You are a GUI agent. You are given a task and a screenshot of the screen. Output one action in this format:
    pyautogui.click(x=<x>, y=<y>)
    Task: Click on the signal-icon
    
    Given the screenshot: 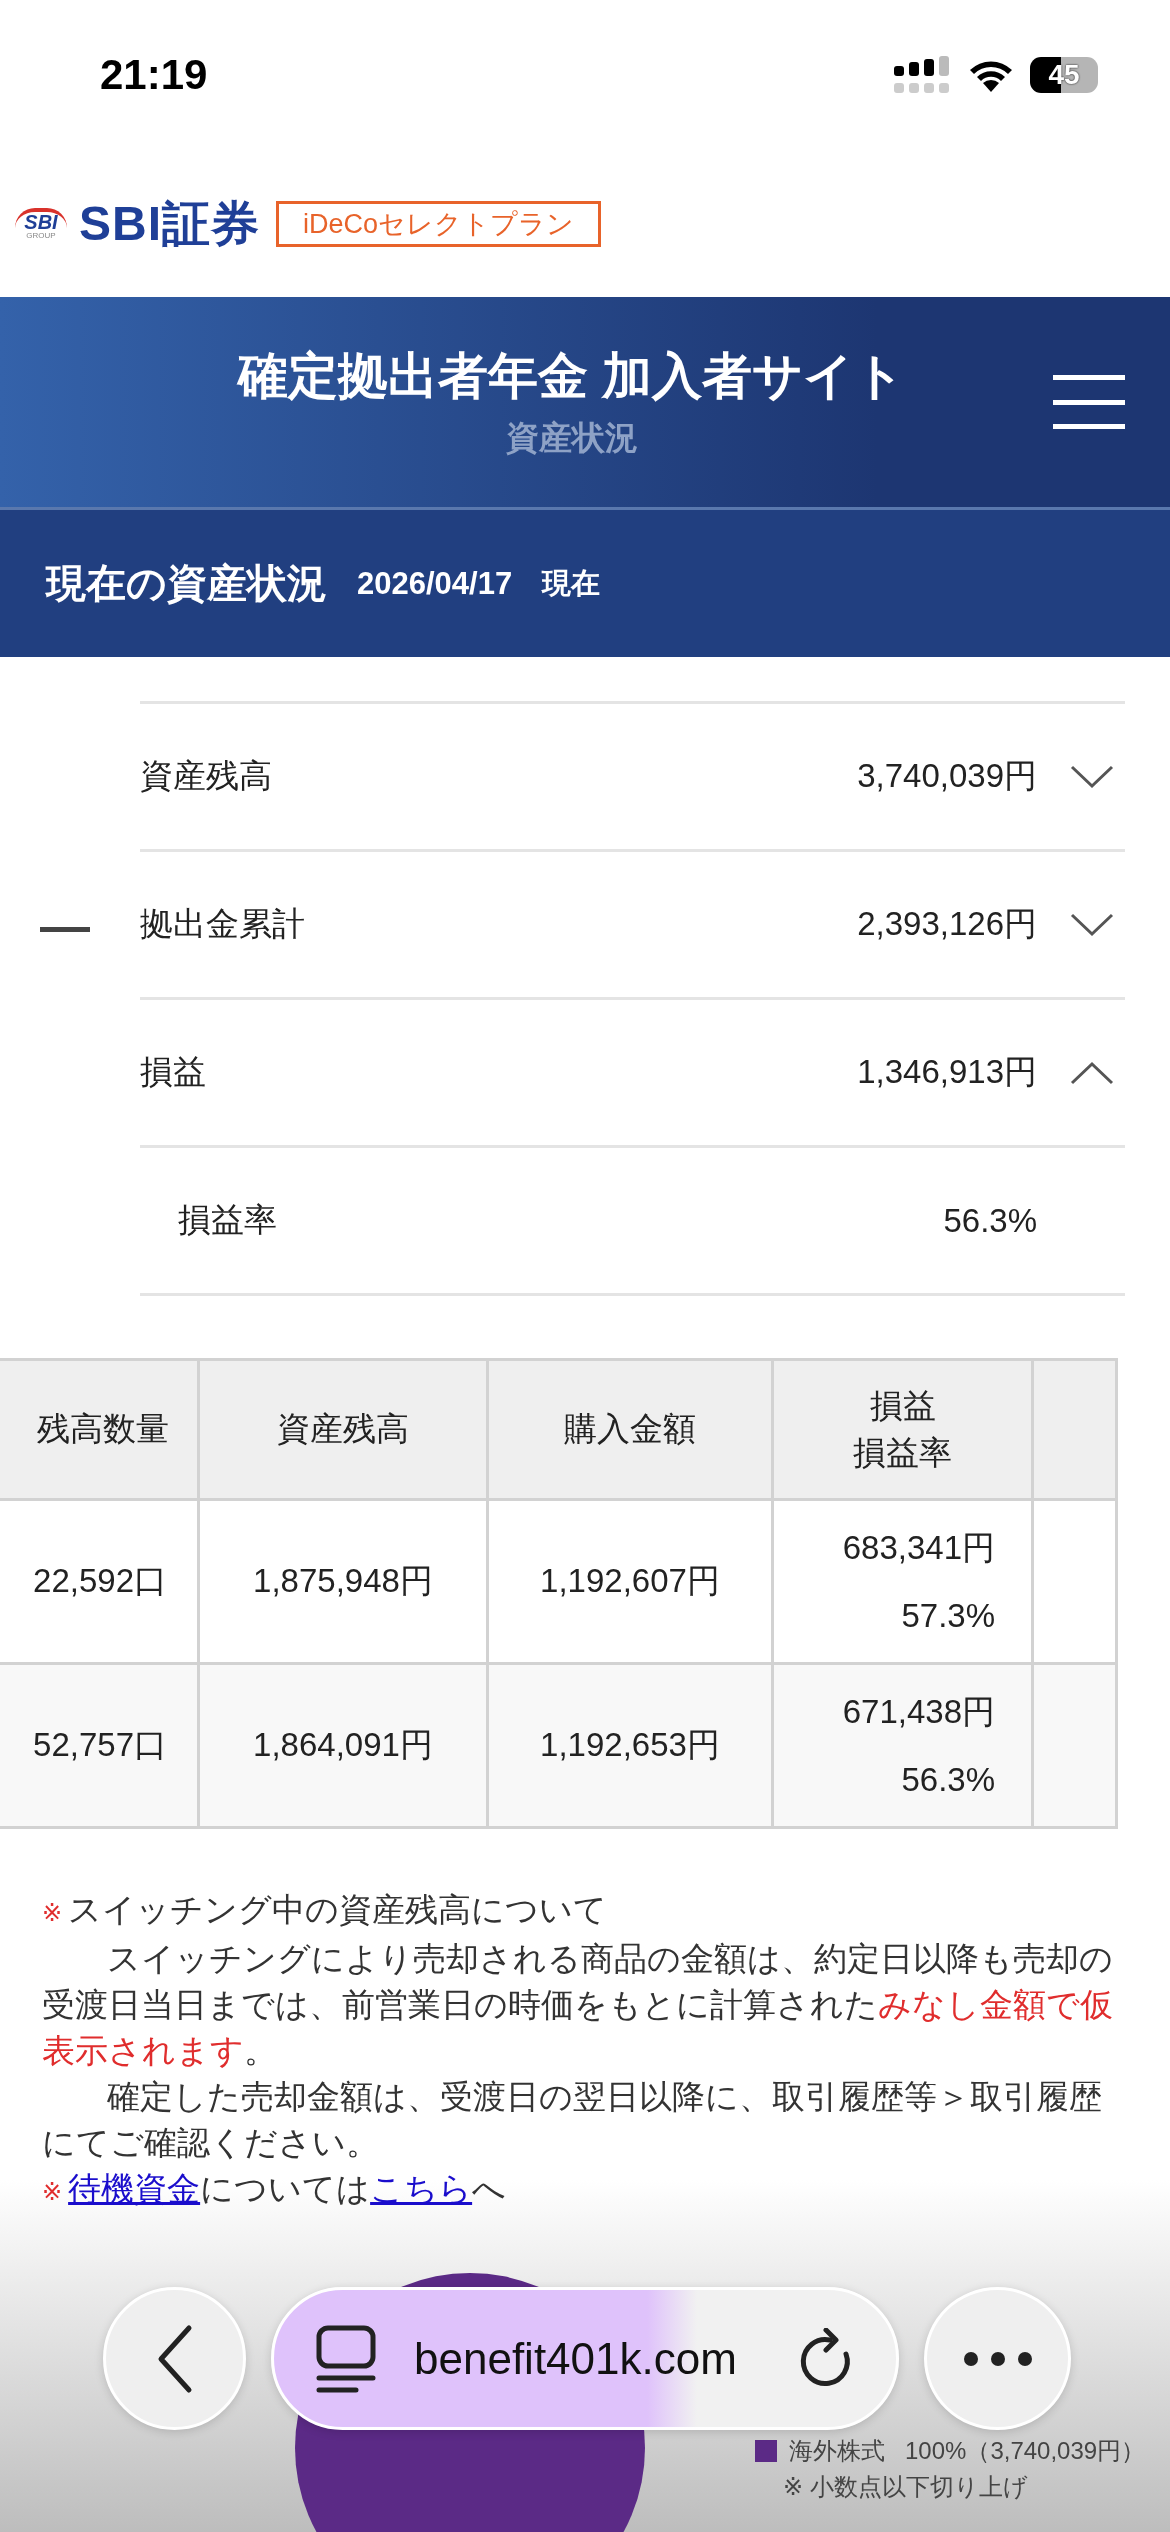 What is the action you would take?
    pyautogui.click(x=923, y=75)
    